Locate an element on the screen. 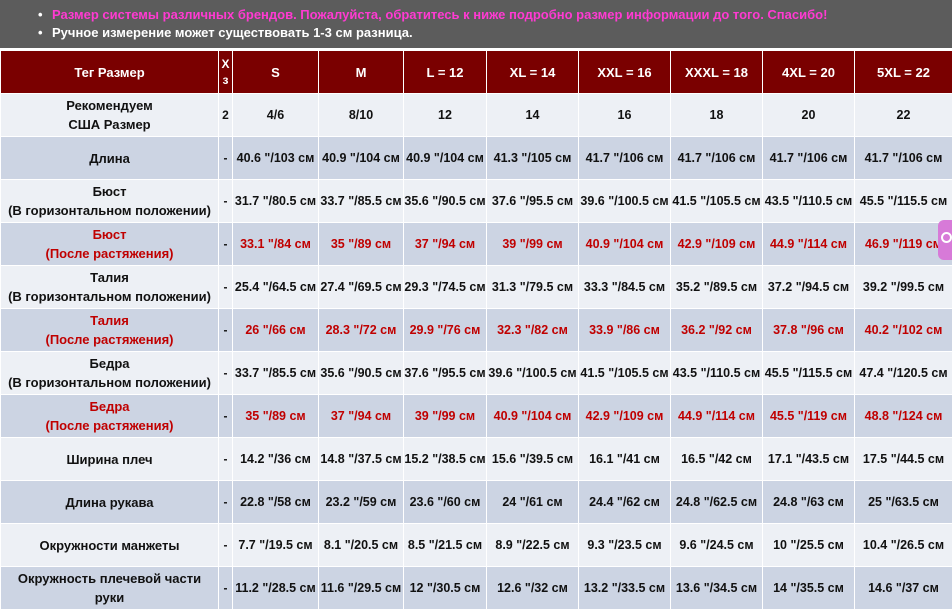 The image size is (952, 610). measurement-value: 22 is located at coordinates (903, 115).